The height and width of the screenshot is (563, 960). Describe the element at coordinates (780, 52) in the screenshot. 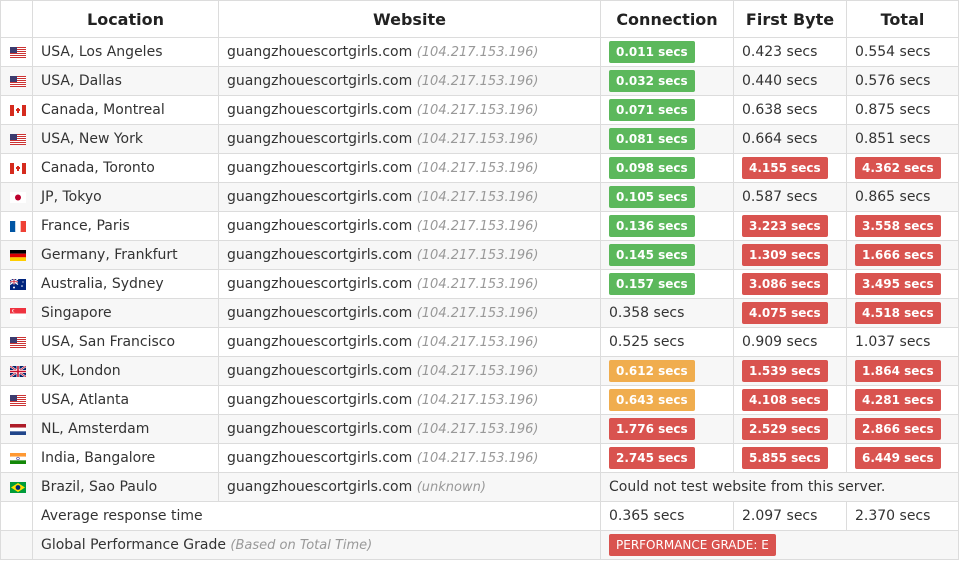

I see `first-byte-time: 0.423 secs` at that location.